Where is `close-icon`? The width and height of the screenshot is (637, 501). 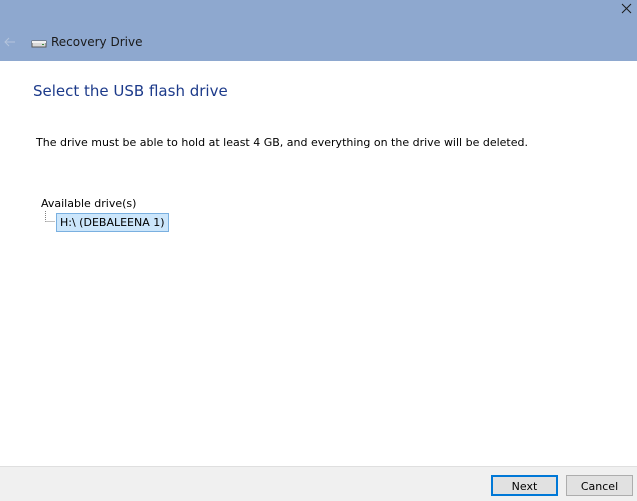 close-icon is located at coordinates (626, 8).